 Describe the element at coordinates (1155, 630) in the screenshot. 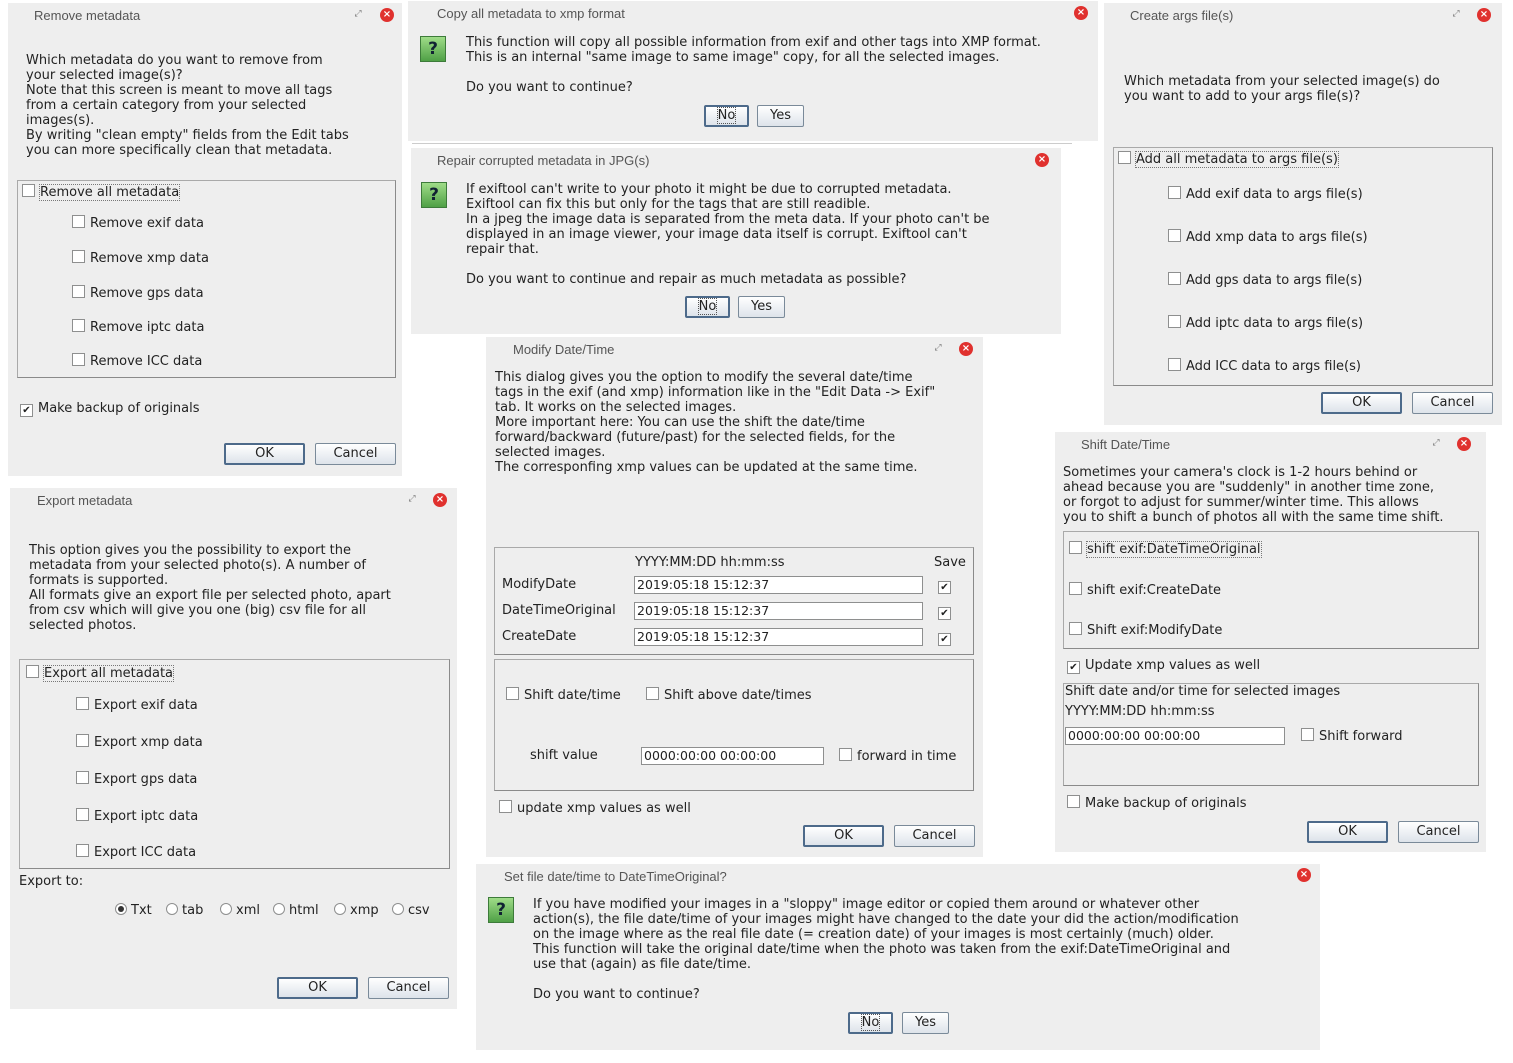

I see `checkbox-label: Shift exif:ModifyDate` at that location.